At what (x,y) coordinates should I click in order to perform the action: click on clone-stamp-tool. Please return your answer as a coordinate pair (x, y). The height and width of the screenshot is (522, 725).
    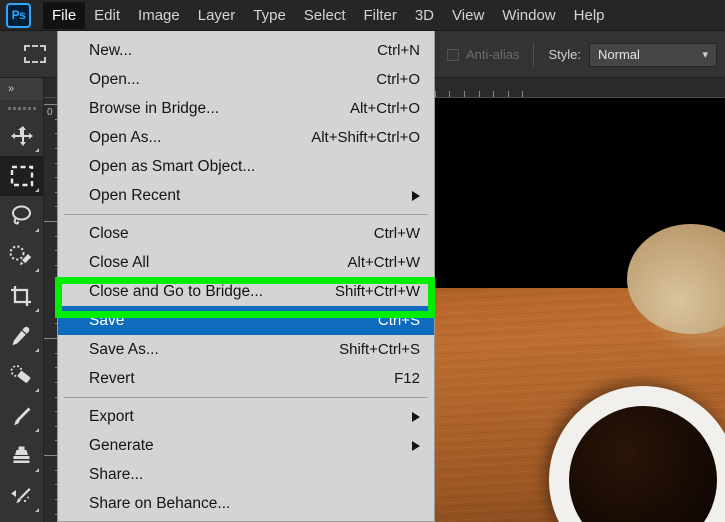
    Looking at the image, I should click on (21, 456).